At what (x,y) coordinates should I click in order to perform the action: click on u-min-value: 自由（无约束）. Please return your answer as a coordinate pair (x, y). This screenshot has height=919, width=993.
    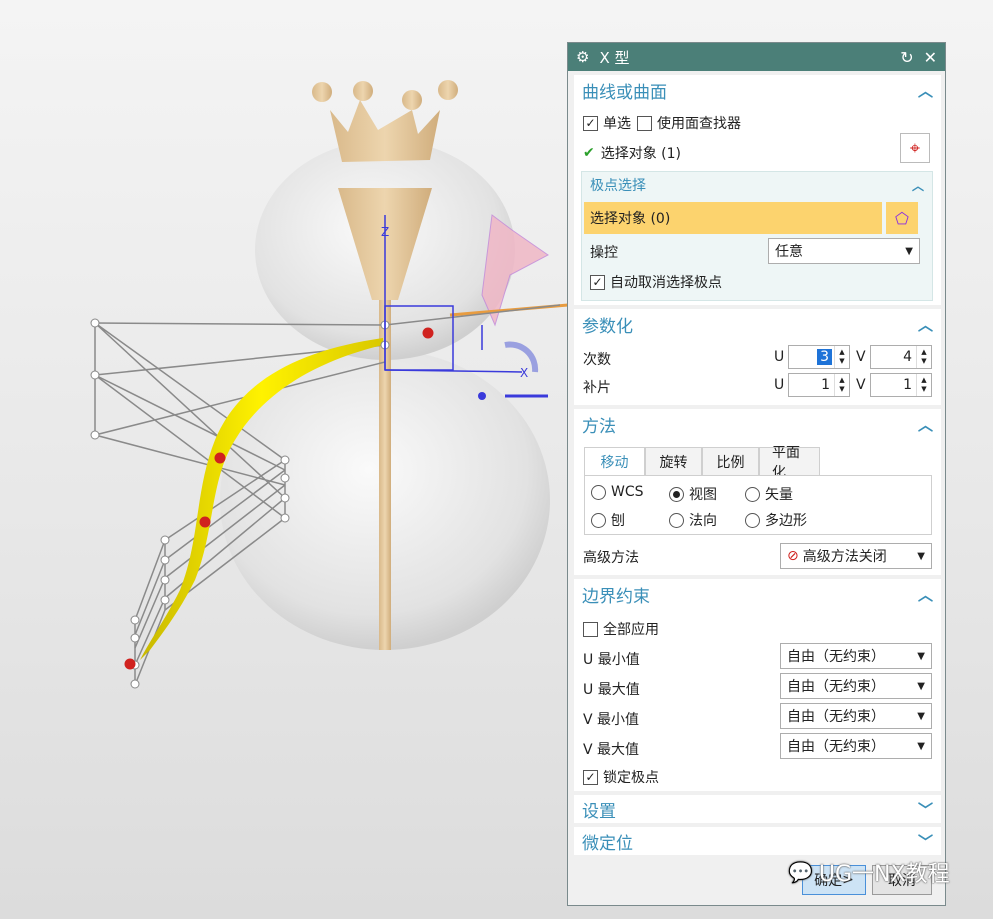
    Looking at the image, I should click on (836, 657).